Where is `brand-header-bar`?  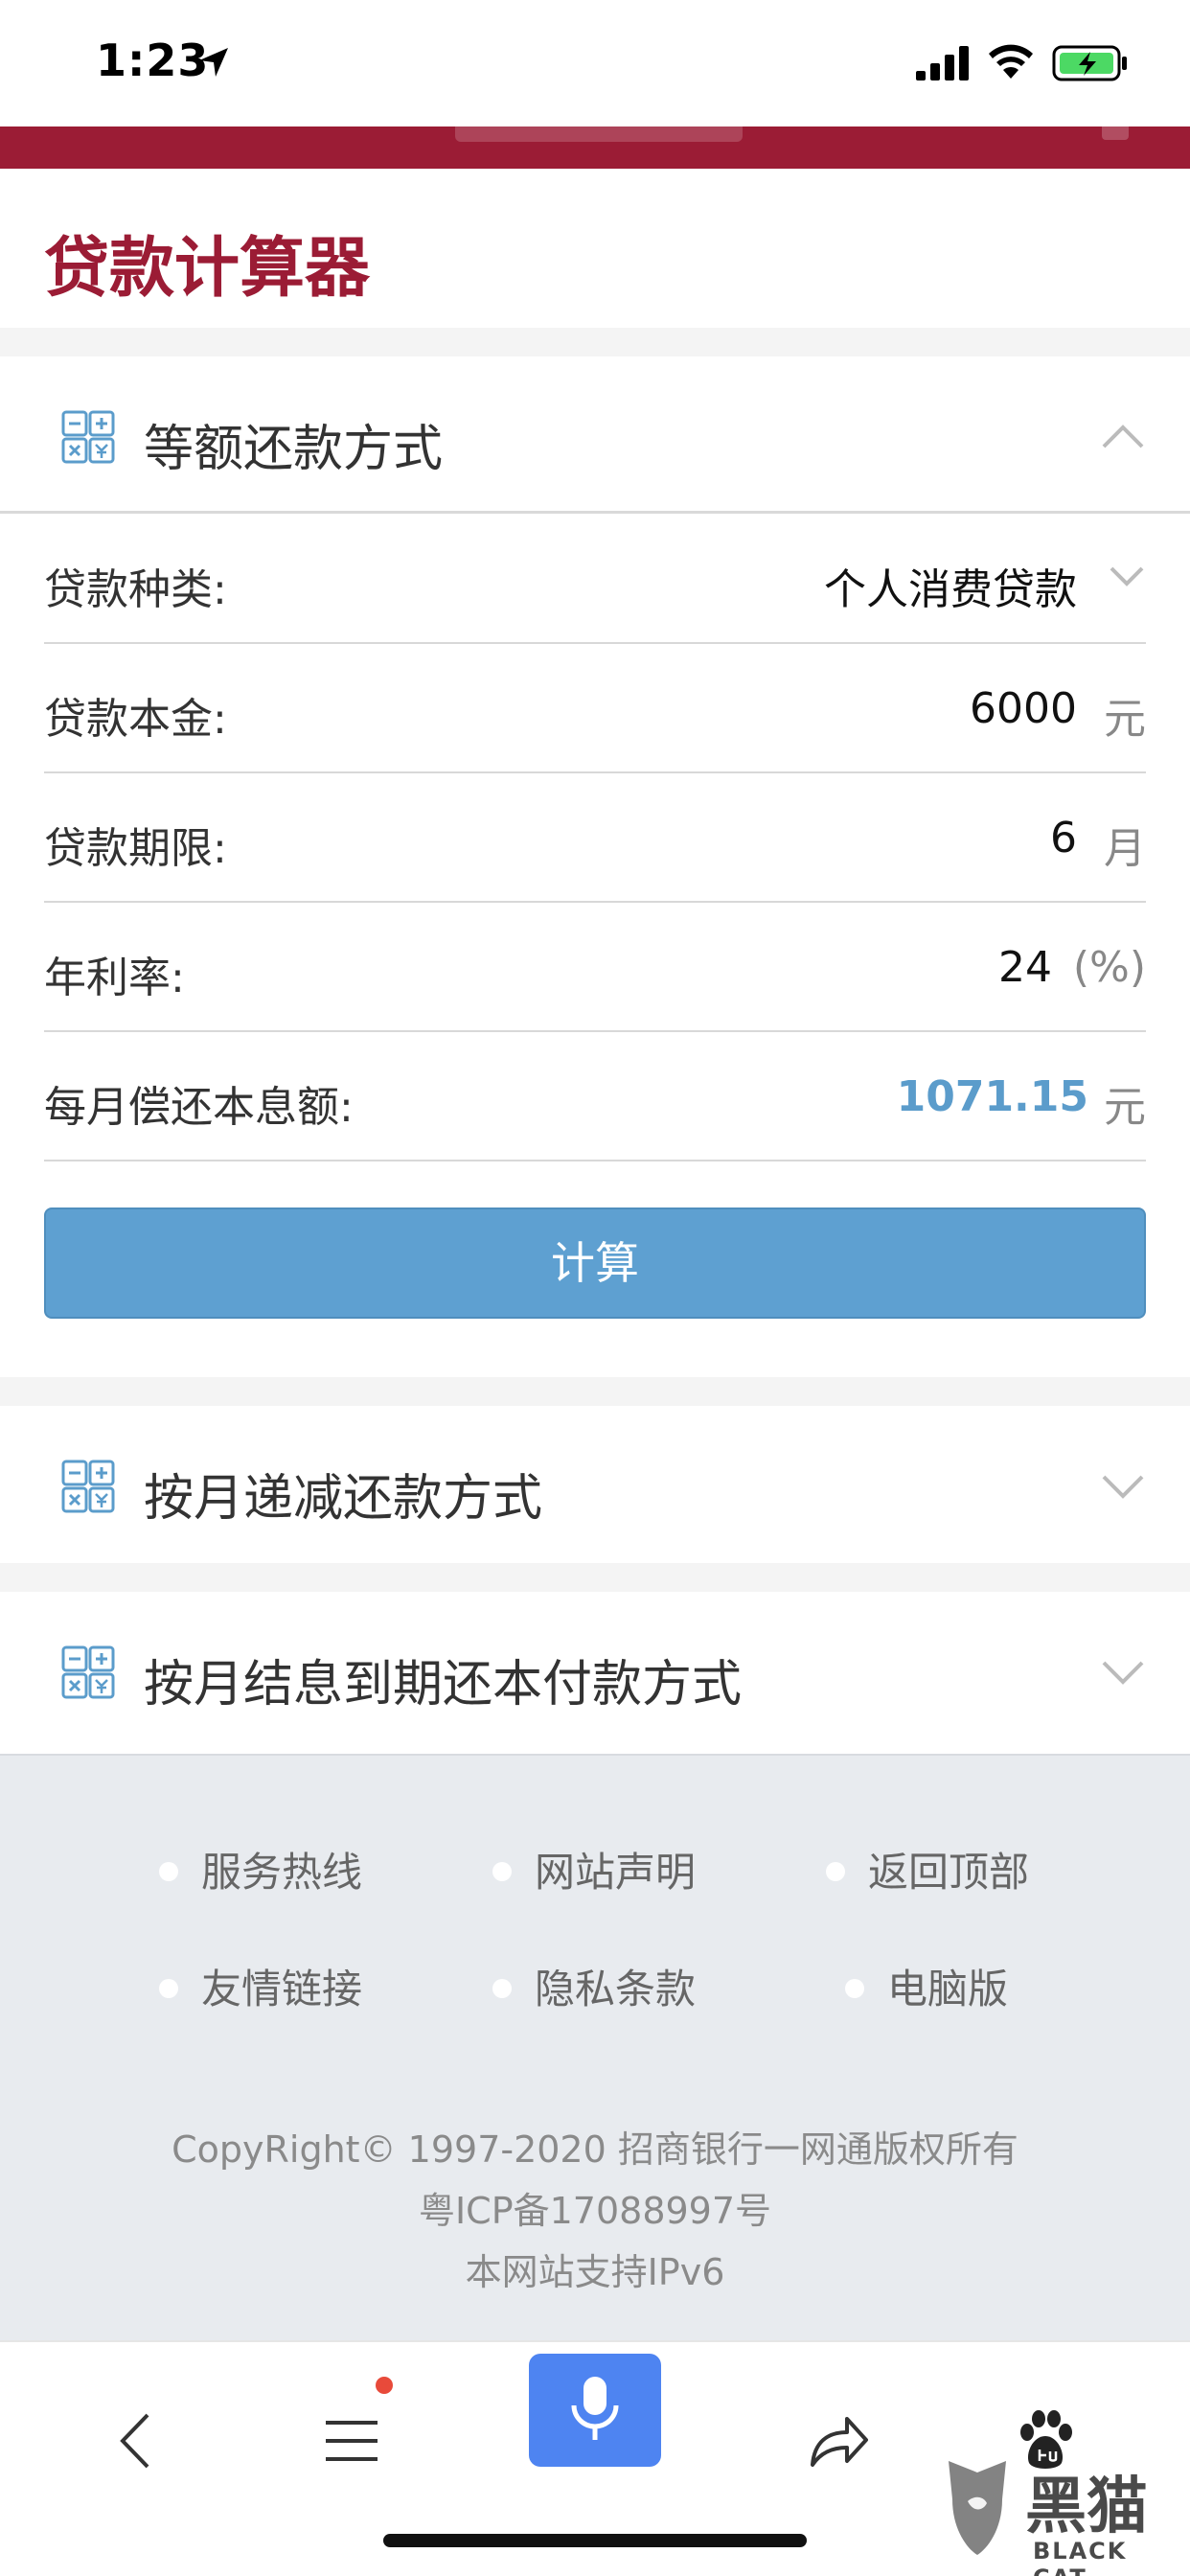 brand-header-bar is located at coordinates (595, 147).